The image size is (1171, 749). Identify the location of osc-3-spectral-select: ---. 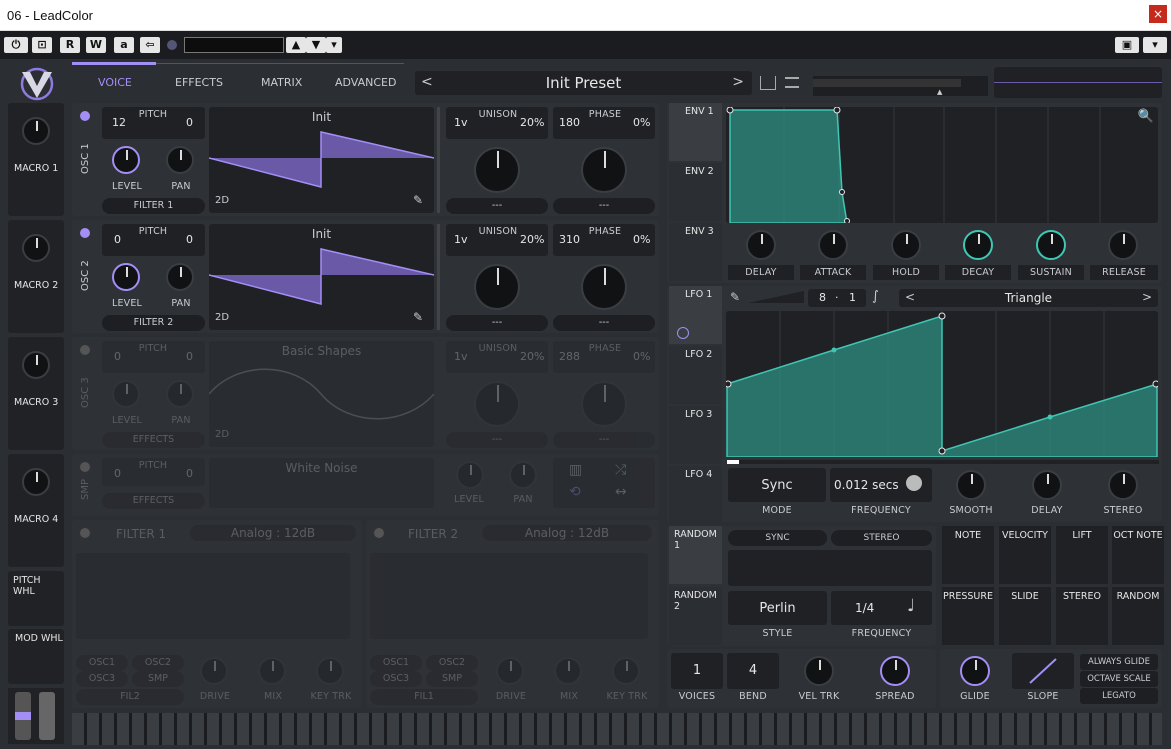
(497, 440).